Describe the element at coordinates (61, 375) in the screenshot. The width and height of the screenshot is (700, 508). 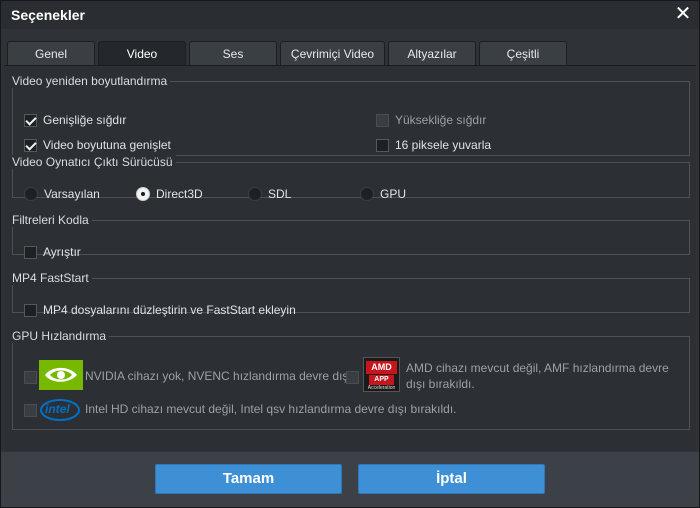
I see `nvidia-logo-icon` at that location.